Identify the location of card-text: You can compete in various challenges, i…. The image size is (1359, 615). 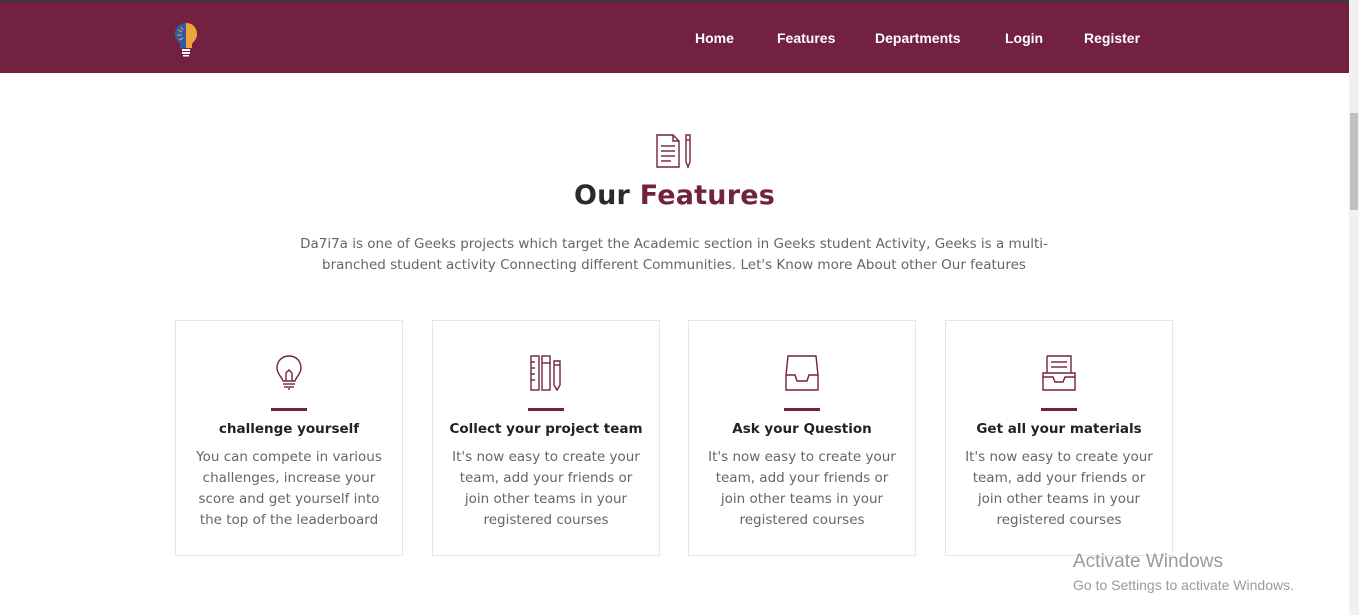
(289, 488).